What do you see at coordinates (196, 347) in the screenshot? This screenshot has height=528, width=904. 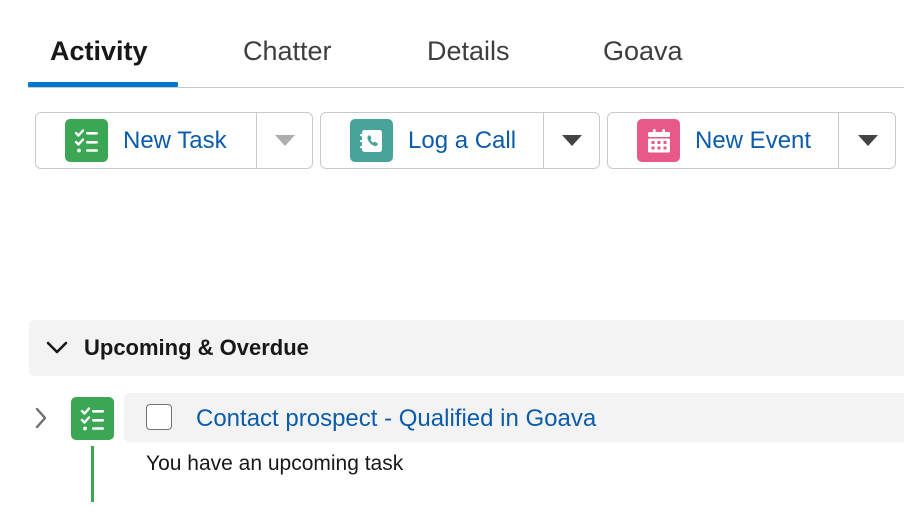 I see `section-title: Upcoming & Overdue` at bounding box center [196, 347].